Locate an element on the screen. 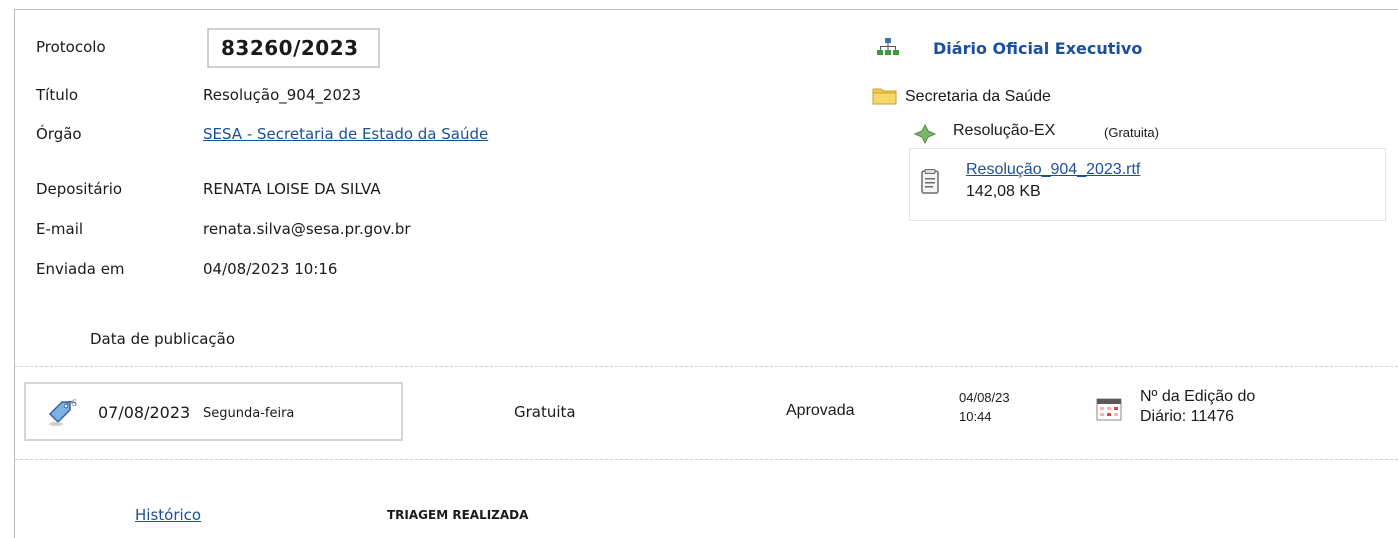 The height and width of the screenshot is (538, 1398). title-label: Título is located at coordinates (57, 95).